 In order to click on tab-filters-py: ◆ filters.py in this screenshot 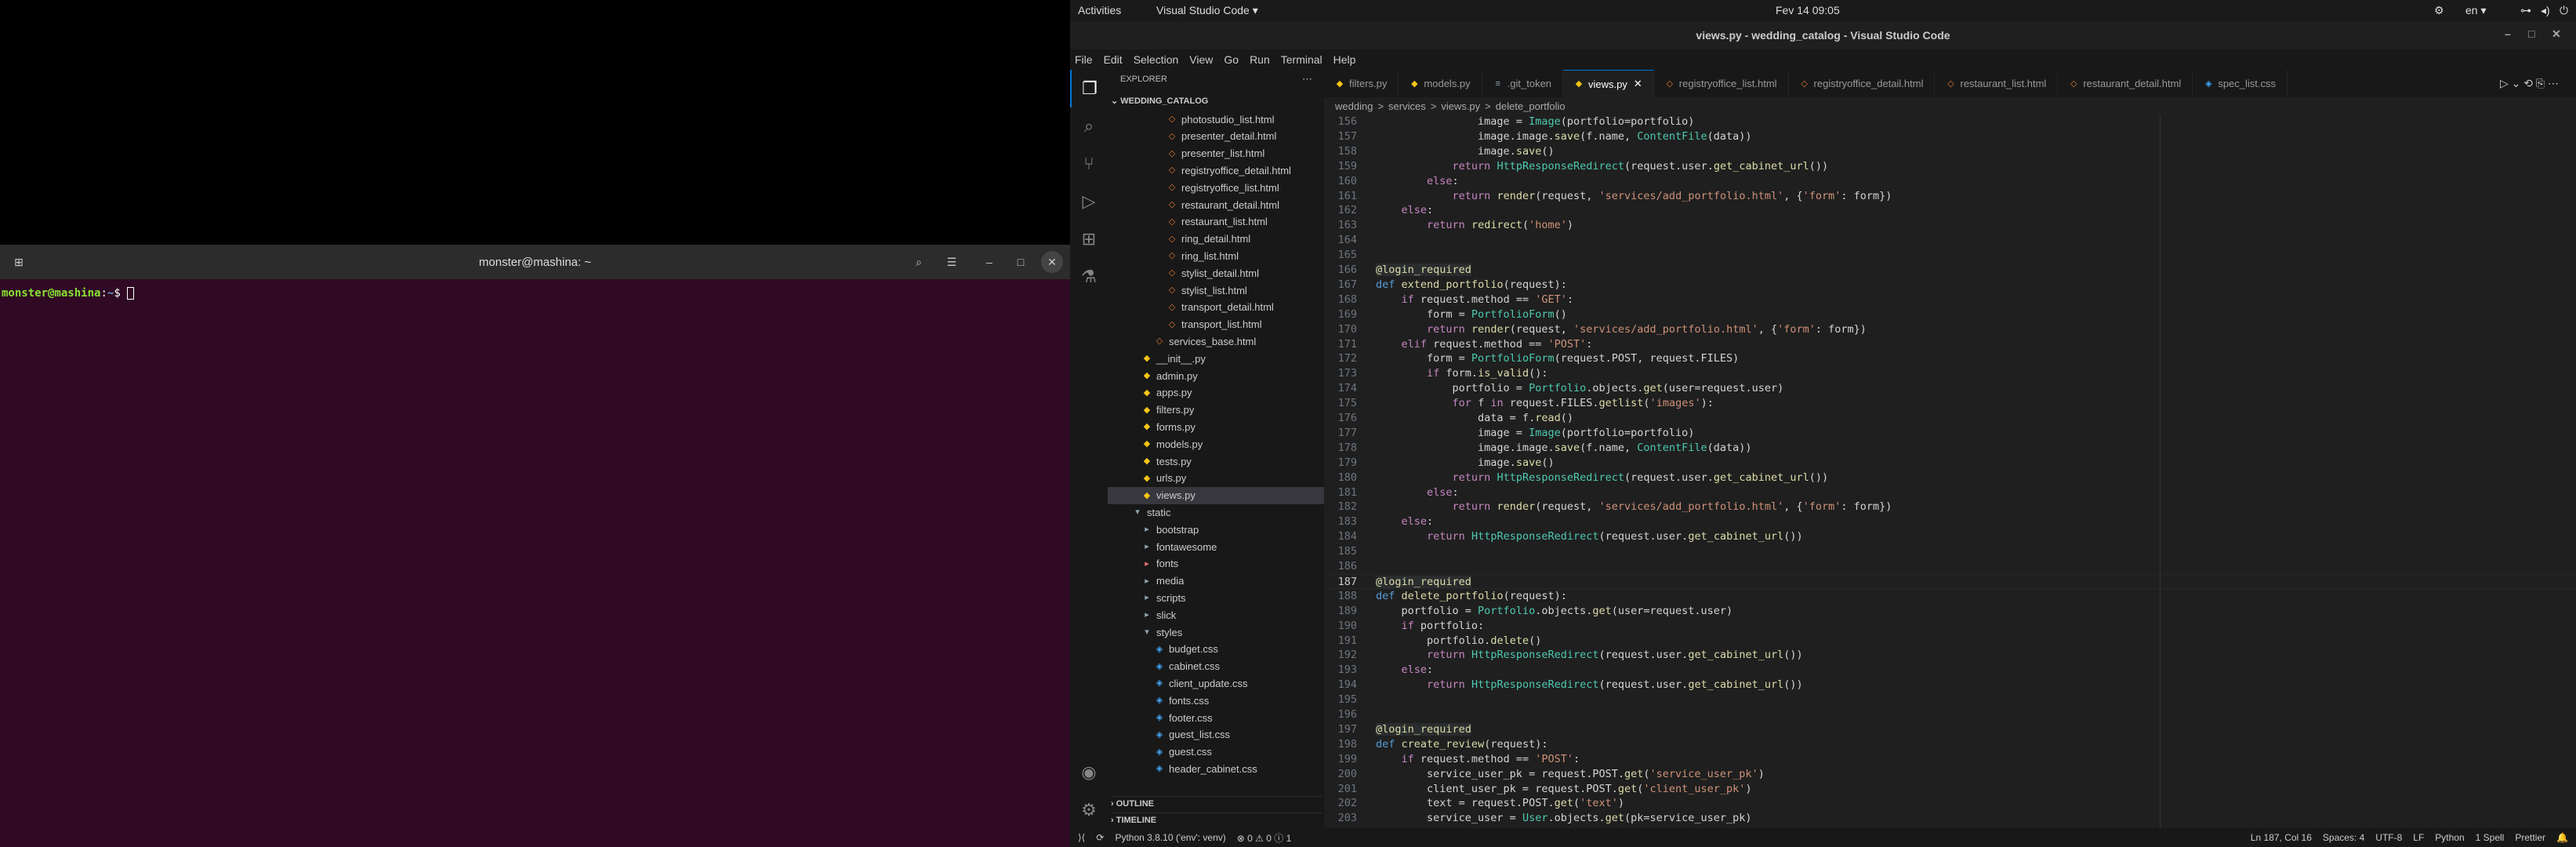, I will do `click(1361, 83)`.